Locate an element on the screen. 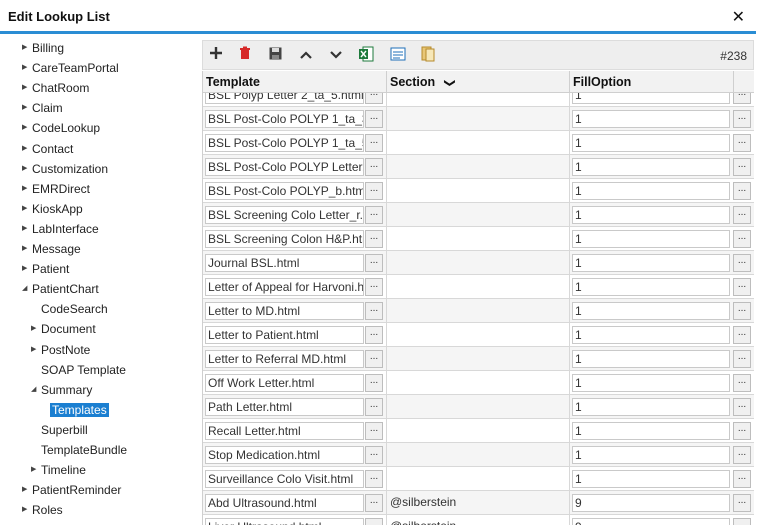 This screenshot has height=525, width=763. template-input: BSL Polyp Letter 2_ta_5.html is located at coordinates (284, 98).